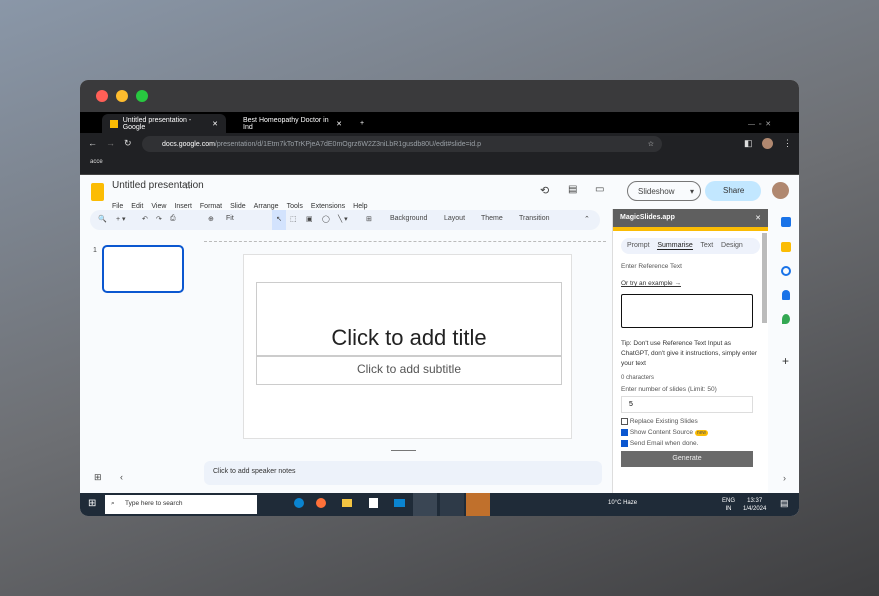 The height and width of the screenshot is (596, 879). Describe the element at coordinates (188, 186) in the screenshot. I see `star-icon: ☆` at that location.